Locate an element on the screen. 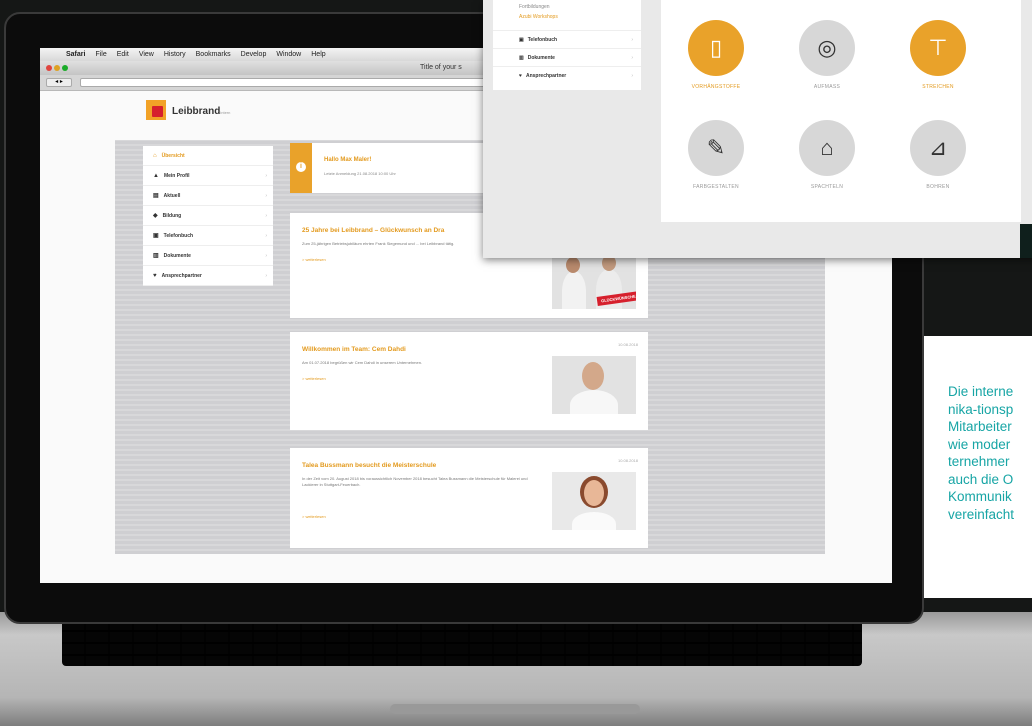 Image resolution: width=1032 pixels, height=726 pixels. sidebar-item-label: Dokumente is located at coordinates (177, 255).